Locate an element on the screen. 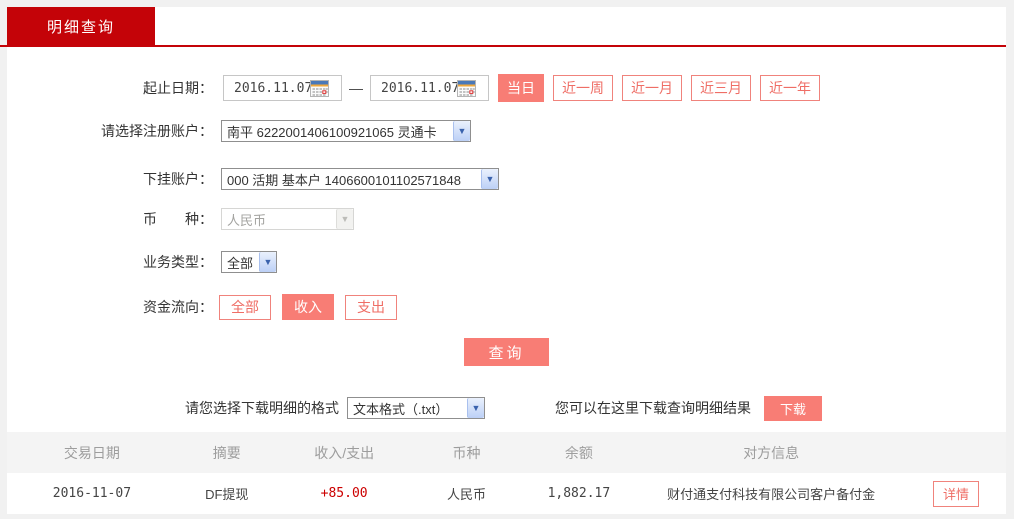 The image size is (1014, 519). register-account-select: 南平 6222001406100921065 灵通卡 ▼ is located at coordinates (346, 131).